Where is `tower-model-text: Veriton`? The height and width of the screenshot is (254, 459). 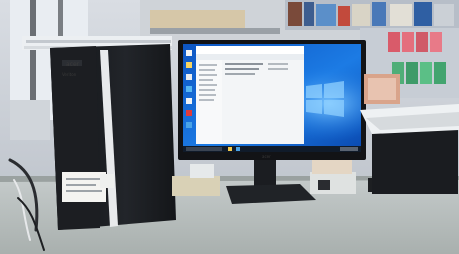
tower-model-text: Veriton is located at coordinates (69, 74).